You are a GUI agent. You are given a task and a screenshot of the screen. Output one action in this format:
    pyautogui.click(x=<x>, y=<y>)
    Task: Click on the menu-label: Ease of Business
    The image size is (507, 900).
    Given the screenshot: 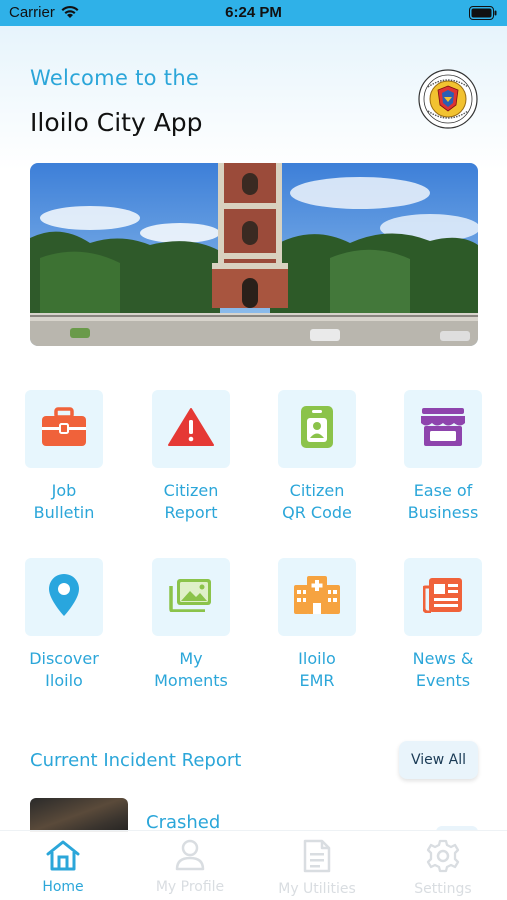 What is the action you would take?
    pyautogui.click(x=443, y=501)
    